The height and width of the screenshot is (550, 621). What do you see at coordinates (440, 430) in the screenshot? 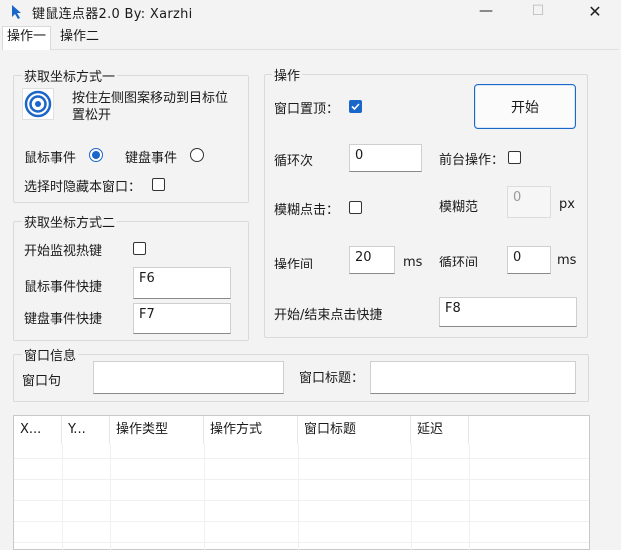
I see `column-header-delay: 延迟` at bounding box center [440, 430].